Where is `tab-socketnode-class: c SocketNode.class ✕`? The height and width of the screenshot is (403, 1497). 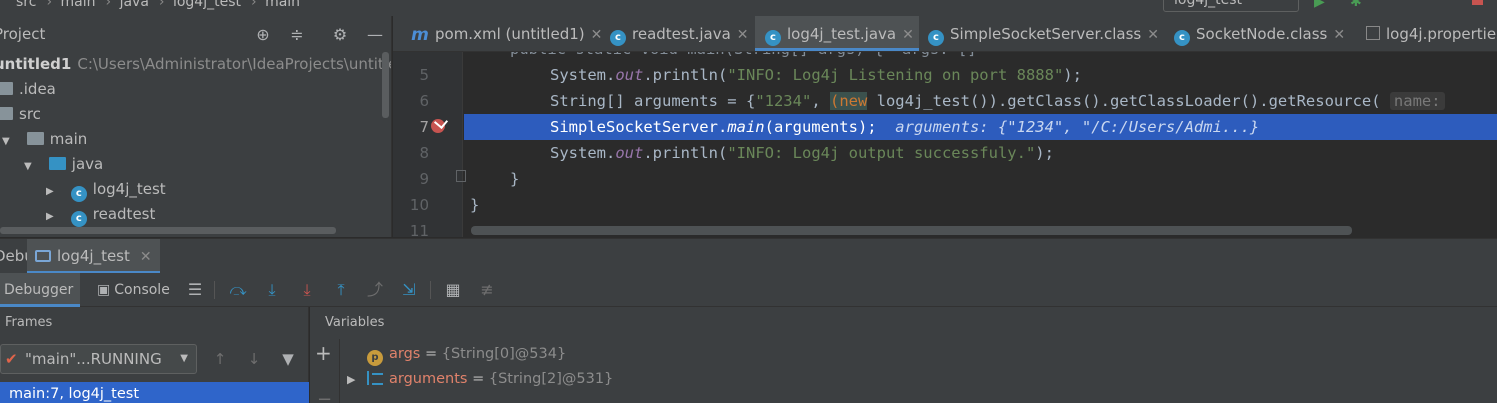
tab-socketnode-class: c SocketNode.class ✕ is located at coordinates (1254, 33).